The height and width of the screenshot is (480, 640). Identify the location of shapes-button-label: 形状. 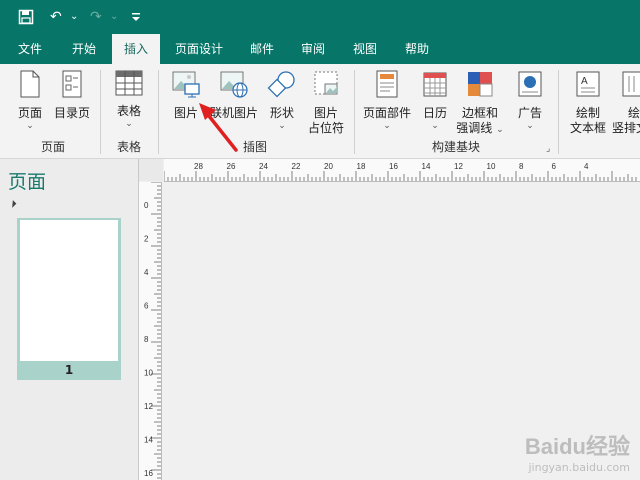
(281, 113).